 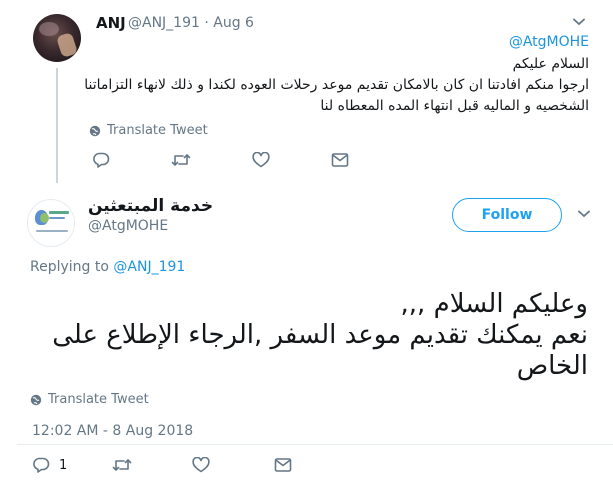 I want to click on parent-author-meta: @ANJ_191 · Aug 6, so click(x=191, y=23).